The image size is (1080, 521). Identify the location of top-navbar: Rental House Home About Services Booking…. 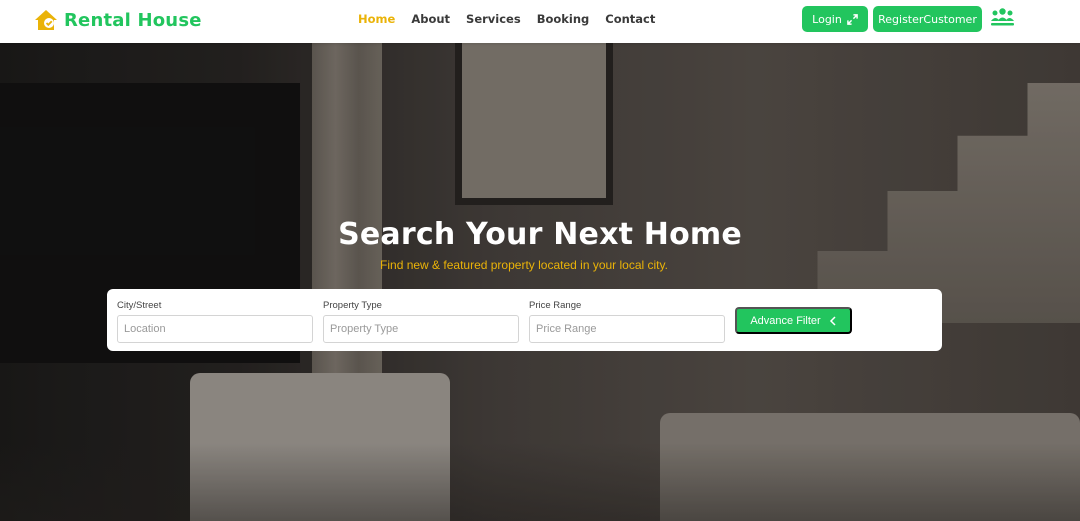
(540, 21).